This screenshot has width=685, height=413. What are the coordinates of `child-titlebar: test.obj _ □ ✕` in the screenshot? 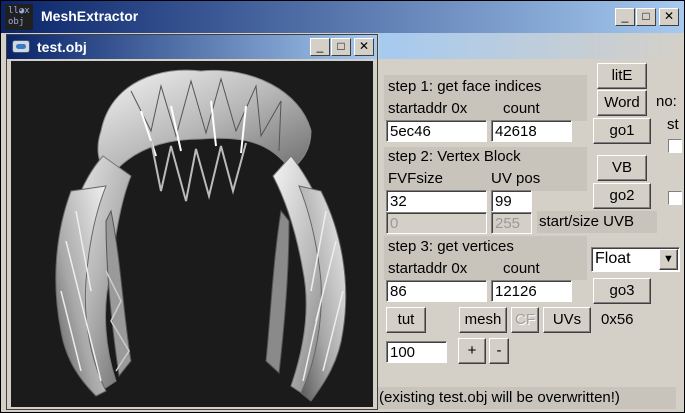 It's located at (192, 47).